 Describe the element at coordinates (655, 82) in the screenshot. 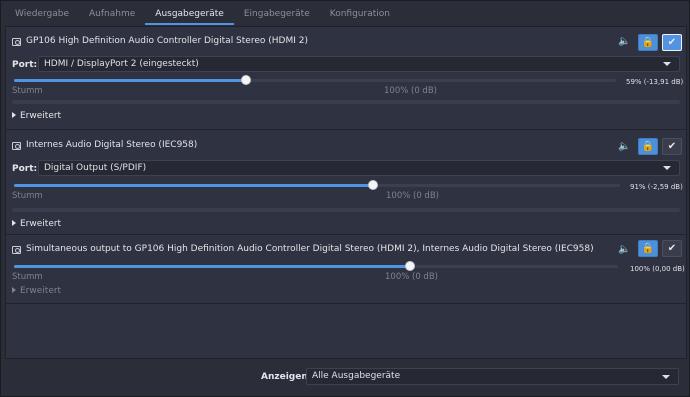

I see `volume-value: 59% (-13,91 dB)` at that location.